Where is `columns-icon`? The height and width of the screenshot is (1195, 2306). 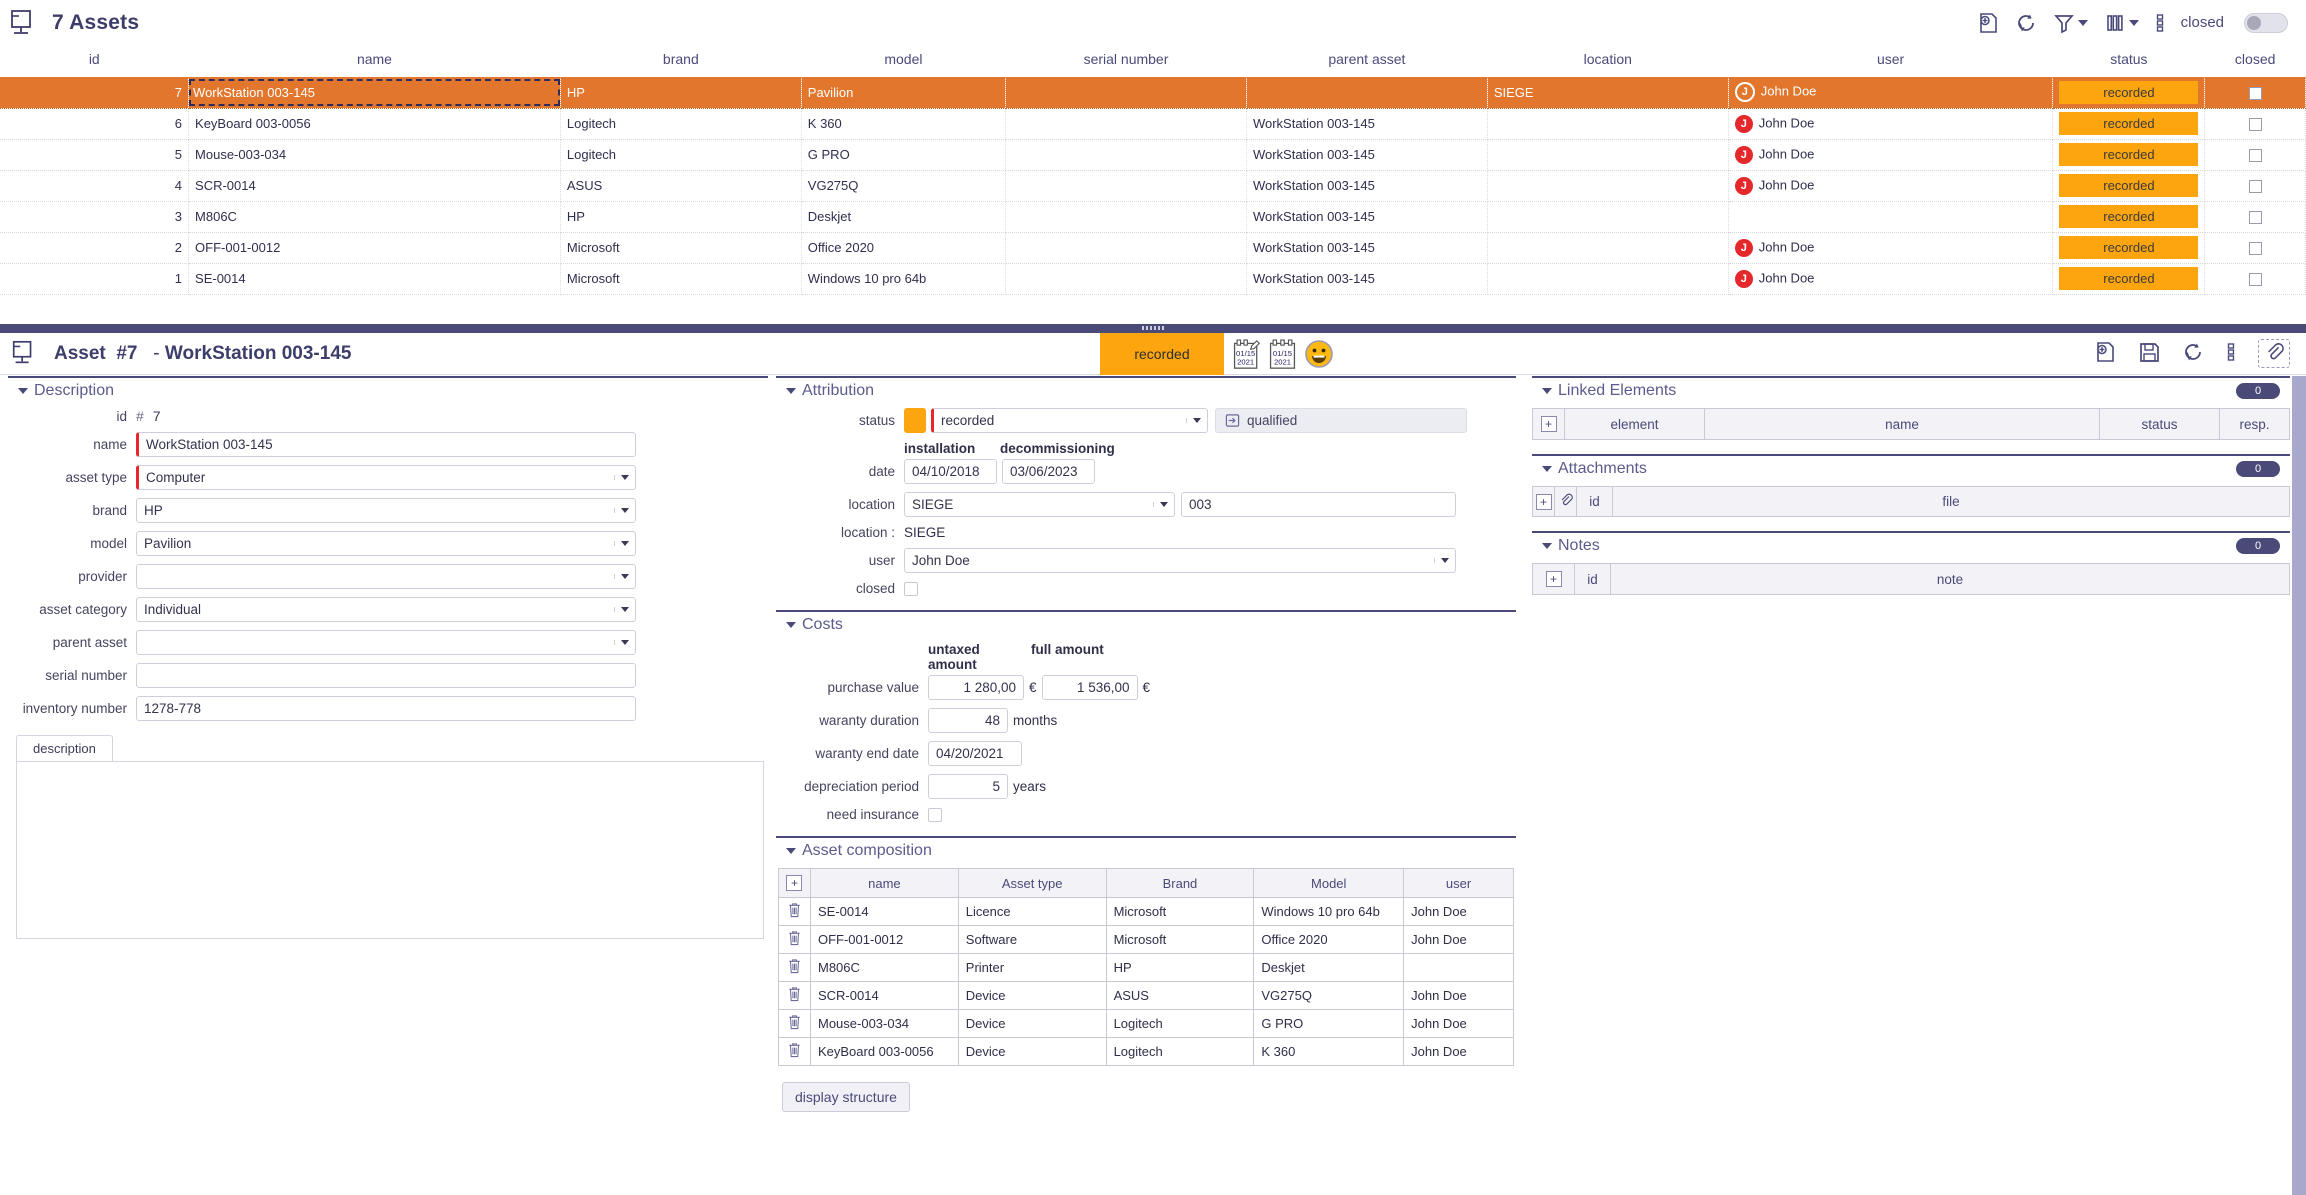 columns-icon is located at coordinates (2121, 23).